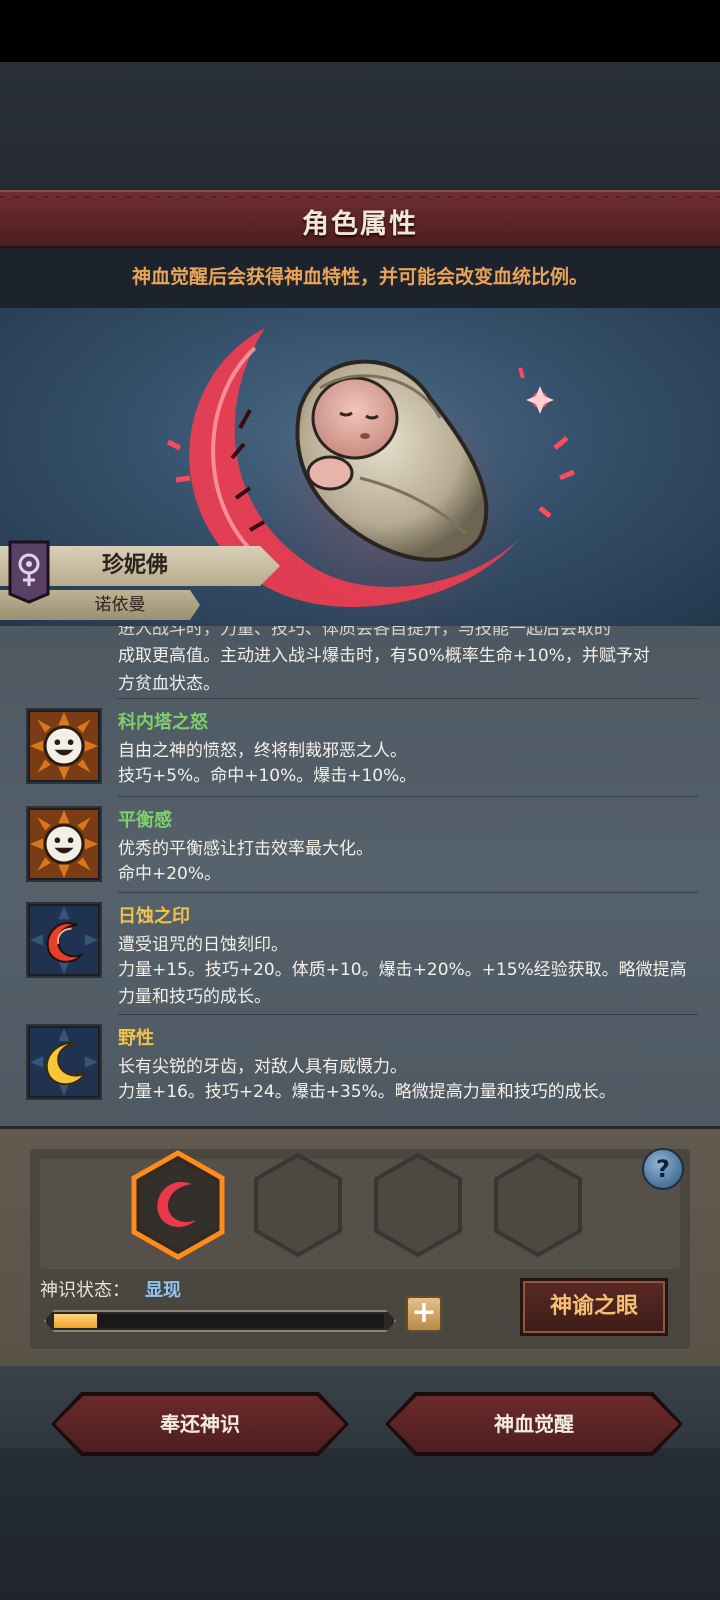  Describe the element at coordinates (538, 1205) in the screenshot. I see `divine-slot-4-empty` at that location.